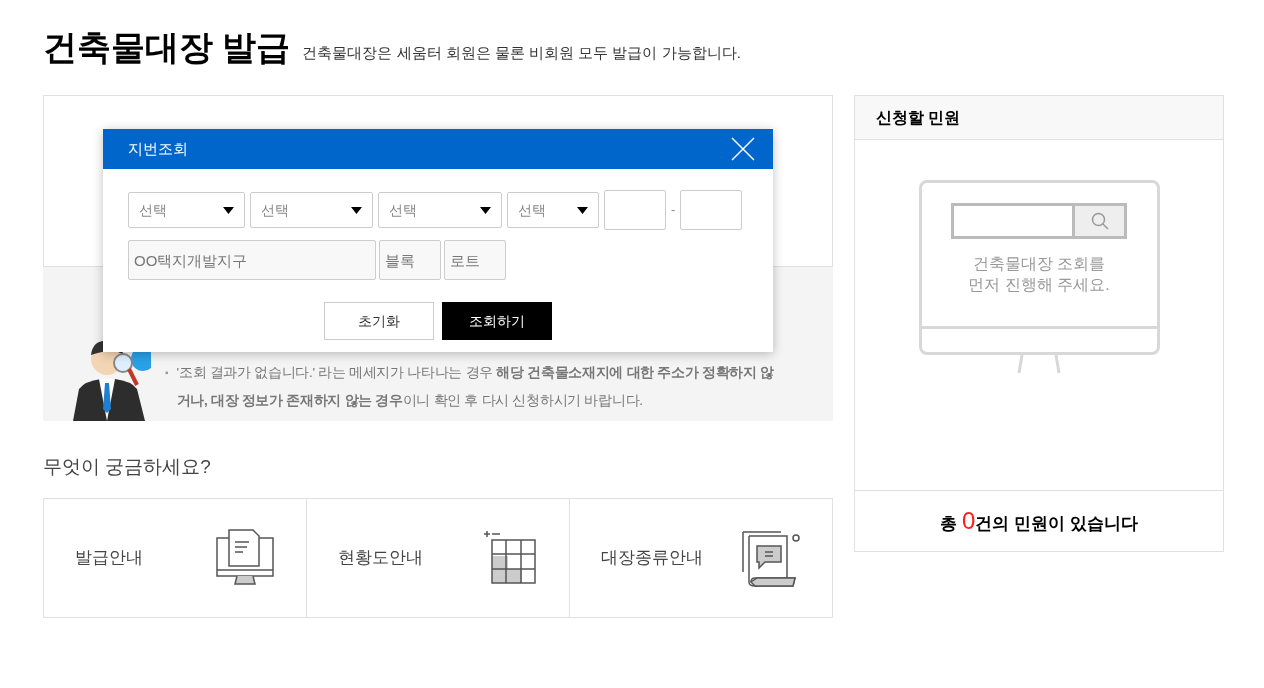  What do you see at coordinates (380, 557) in the screenshot?
I see `guide-card-label: 현황도안내` at bounding box center [380, 557].